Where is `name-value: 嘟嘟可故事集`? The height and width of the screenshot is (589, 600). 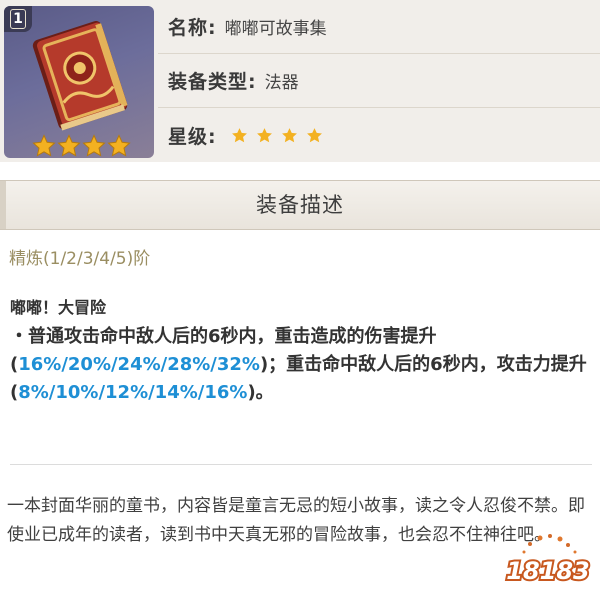 name-value: 嘟嘟可故事集 is located at coordinates (275, 29).